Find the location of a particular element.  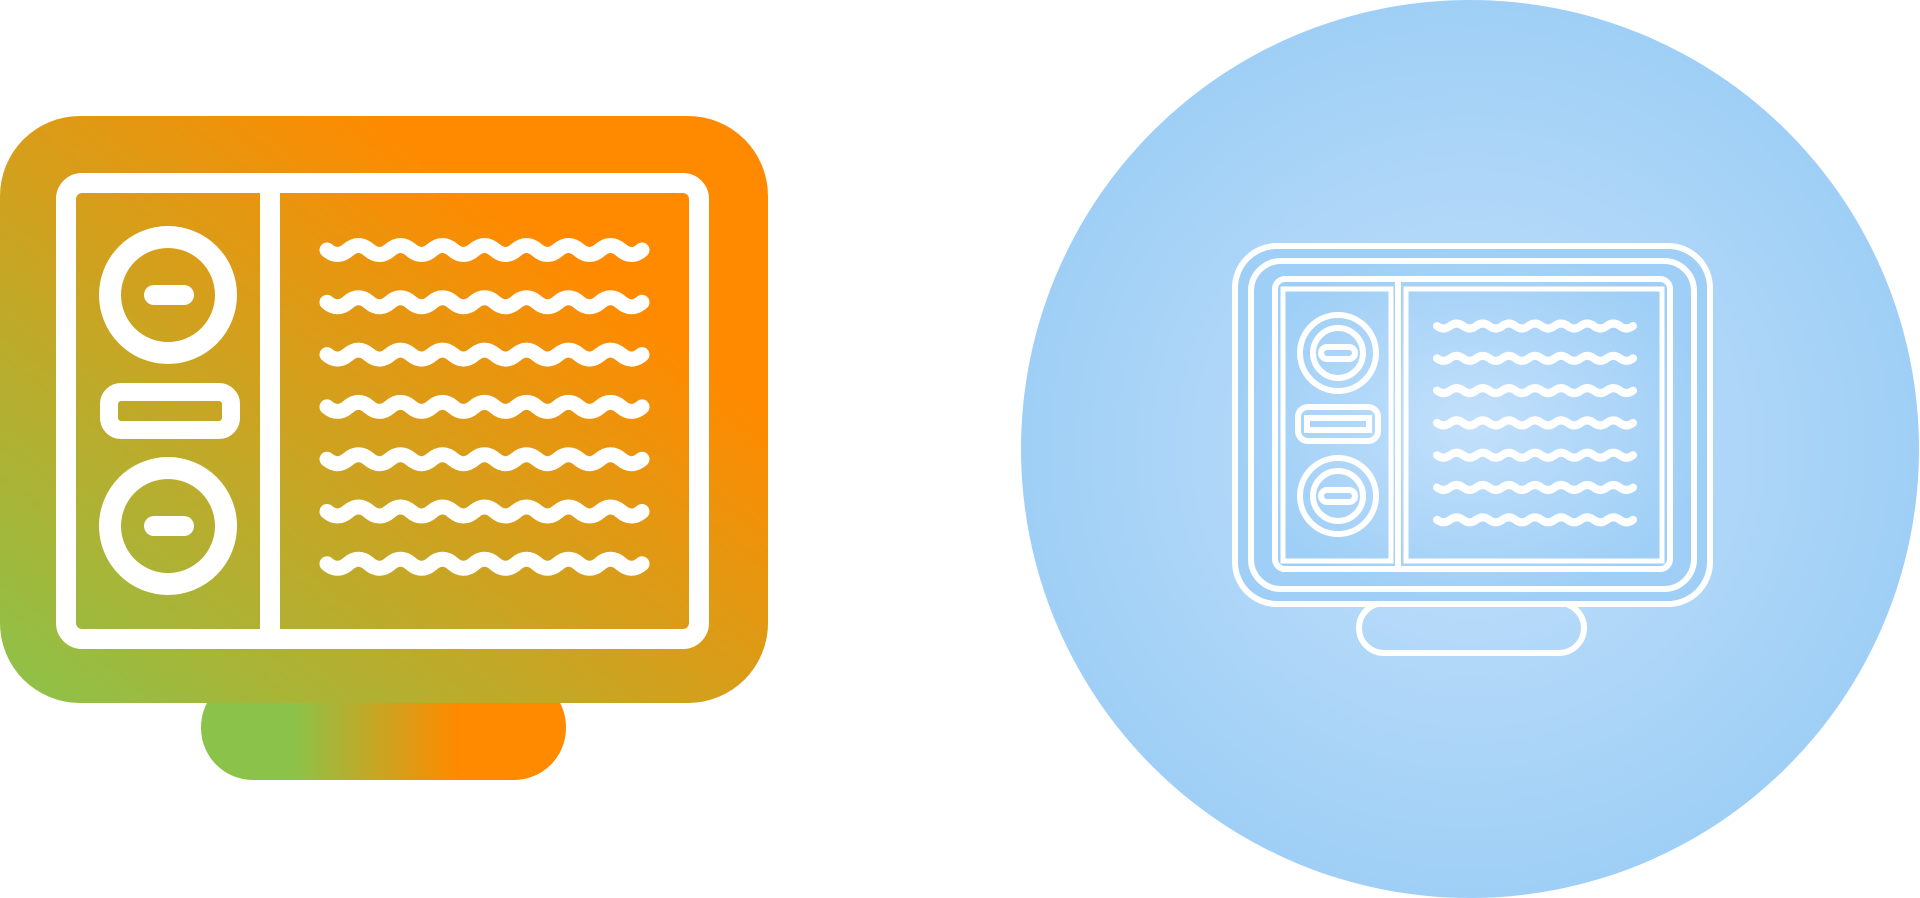

knob-top-slot is located at coordinates (169, 295).